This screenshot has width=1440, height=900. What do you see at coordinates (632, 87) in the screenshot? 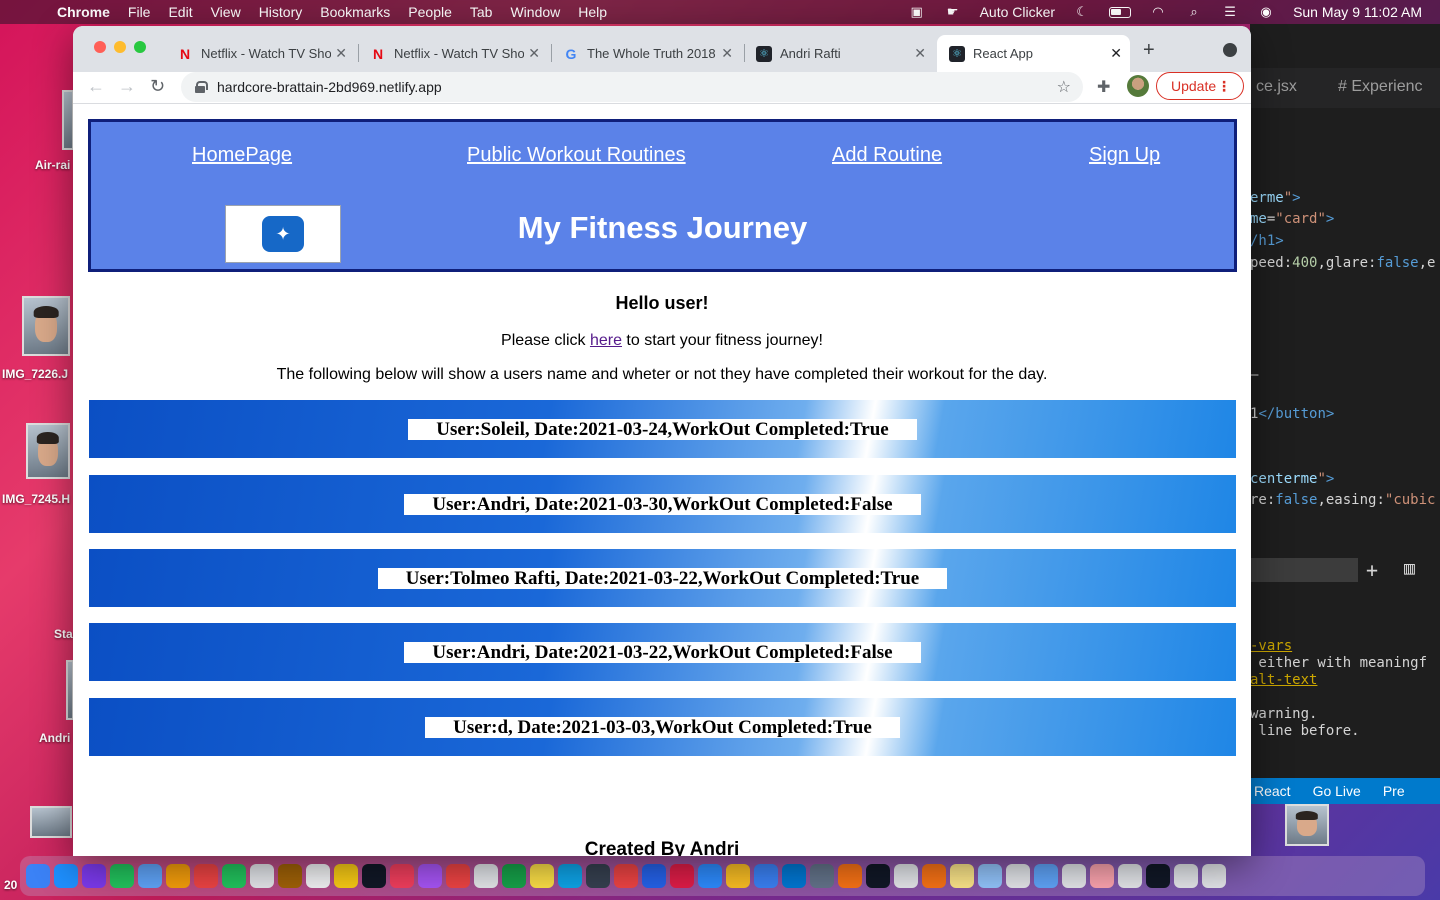
I see `address-bar: hardcore-brattain-2bd969.netlify.app ☆` at bounding box center [632, 87].